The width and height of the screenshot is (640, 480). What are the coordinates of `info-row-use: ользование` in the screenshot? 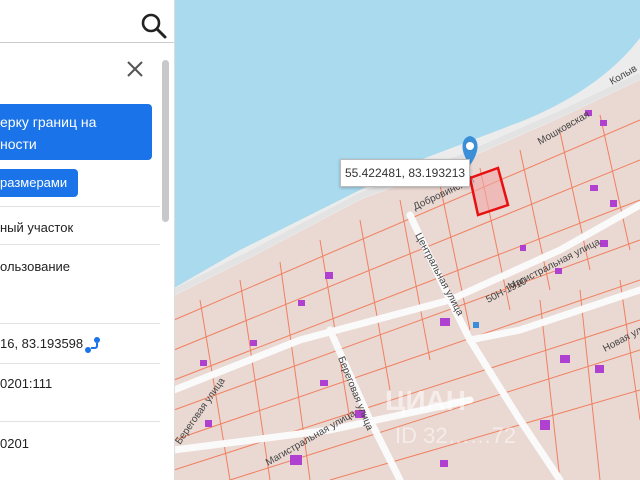 It's located at (80, 284).